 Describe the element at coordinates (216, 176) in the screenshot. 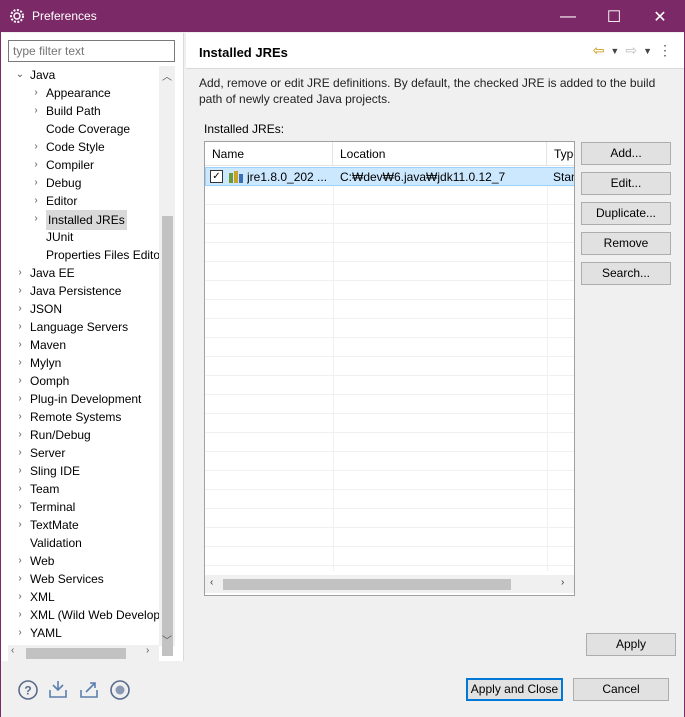

I see `default-jre-checkbox: ✓` at that location.